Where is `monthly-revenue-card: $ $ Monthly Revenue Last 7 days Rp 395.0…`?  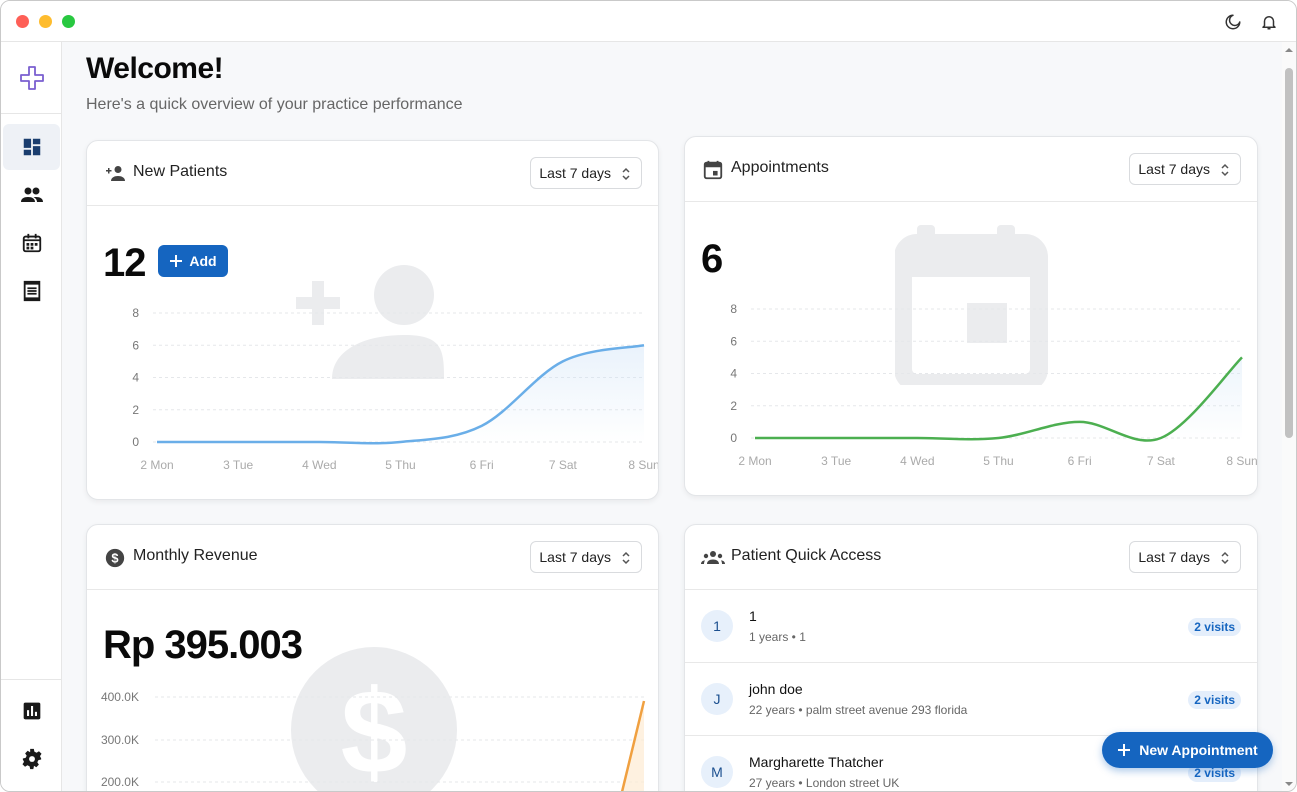
monthly-revenue-card: $ $ Monthly Revenue Last 7 days Rp 395.0… is located at coordinates (372, 657).